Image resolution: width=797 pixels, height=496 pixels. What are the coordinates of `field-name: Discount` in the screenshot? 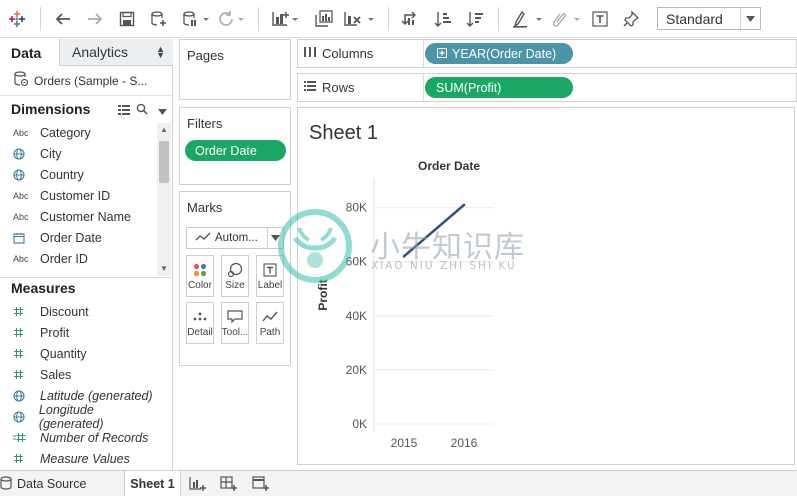 It's located at (64, 311).